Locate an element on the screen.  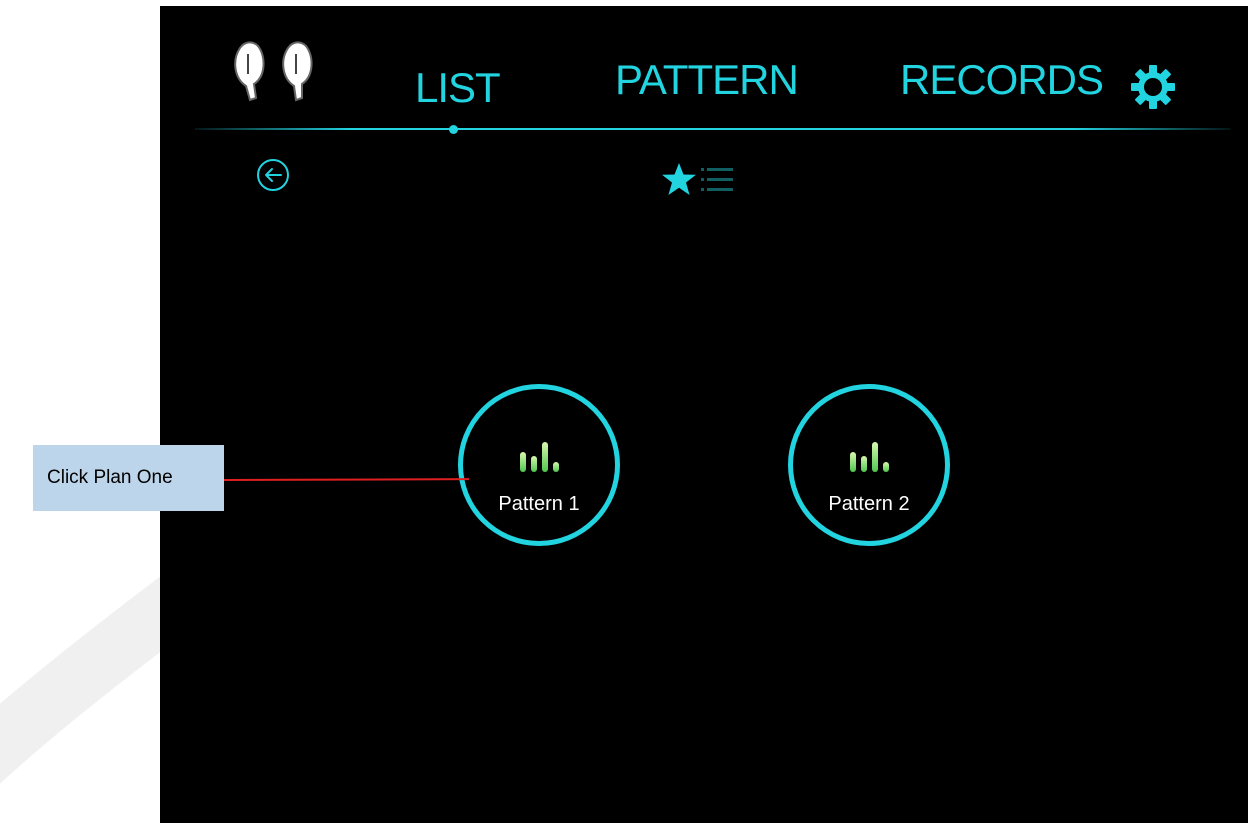
pattern-1-label: Pattern 1 is located at coordinates (539, 504).